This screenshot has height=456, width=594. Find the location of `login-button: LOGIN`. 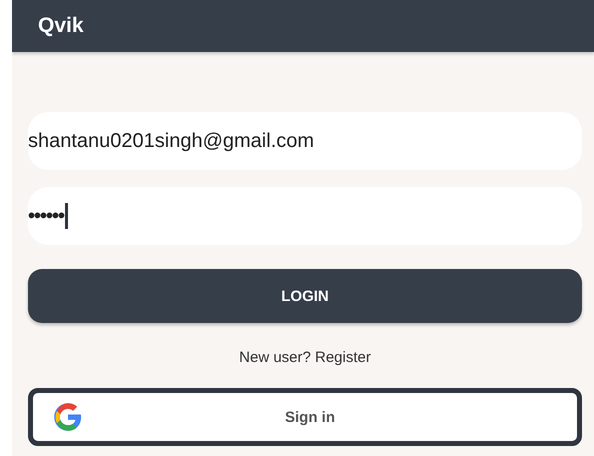

login-button: LOGIN is located at coordinates (305, 296).